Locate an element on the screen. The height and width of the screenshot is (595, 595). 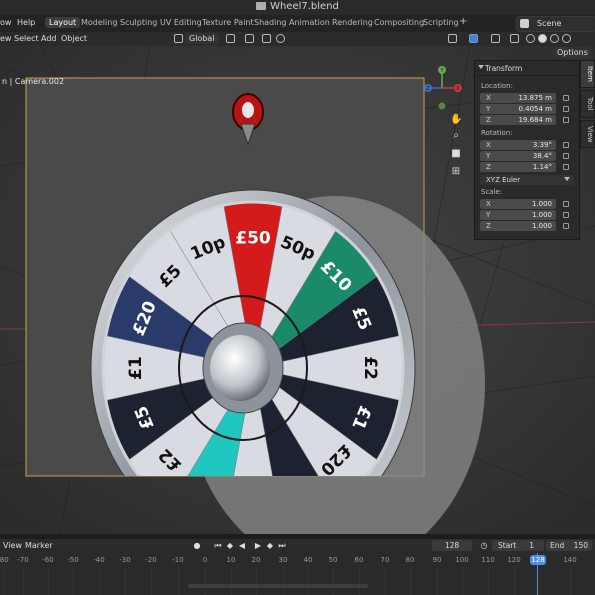
current-frame-field: 128 is located at coordinates (452, 545).